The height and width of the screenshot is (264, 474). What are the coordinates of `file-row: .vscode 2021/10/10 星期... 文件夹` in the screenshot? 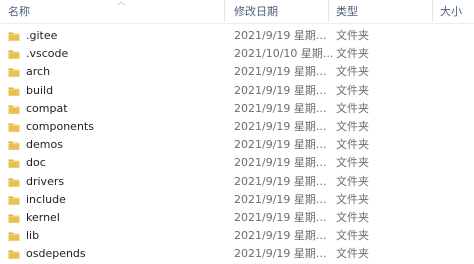 It's located at (237, 54).